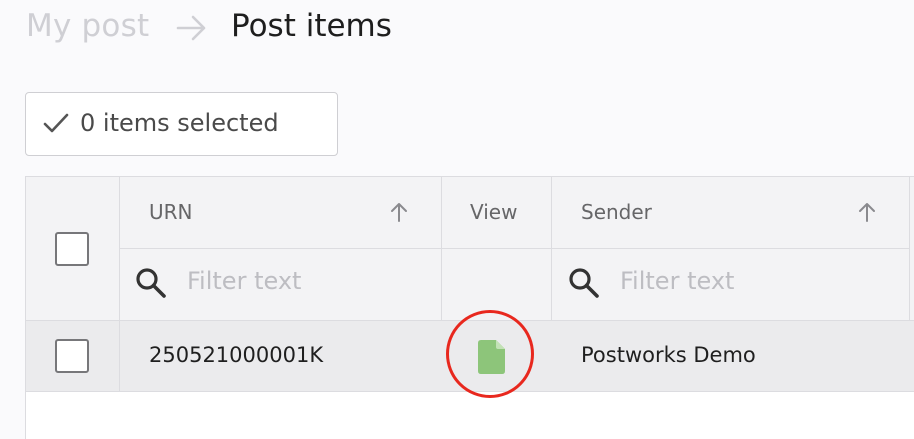 The image size is (914, 439). I want to click on column-header-sender: Sender, so click(616, 212).